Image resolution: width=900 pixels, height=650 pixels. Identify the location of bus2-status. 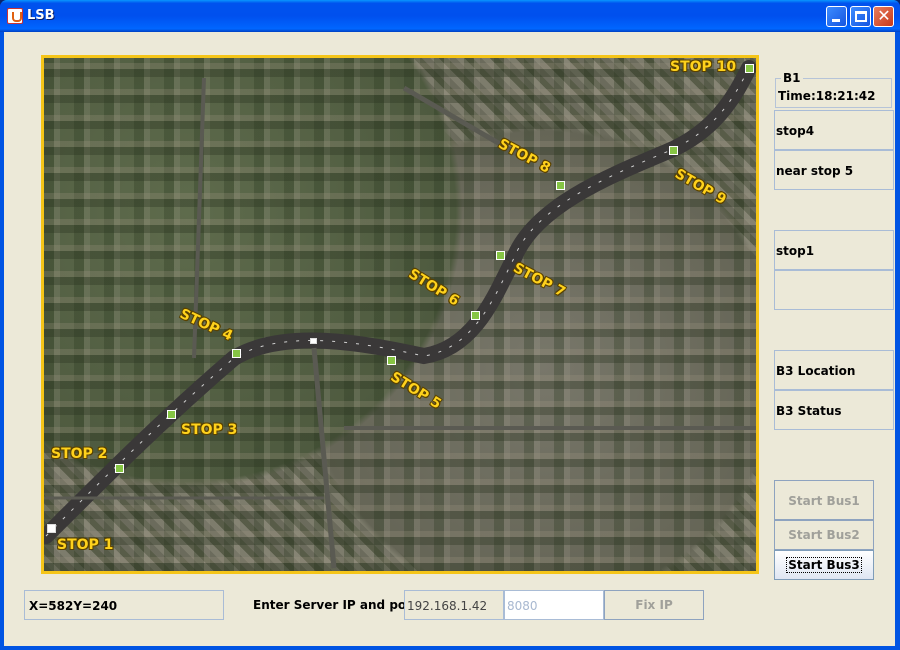
(834, 290).